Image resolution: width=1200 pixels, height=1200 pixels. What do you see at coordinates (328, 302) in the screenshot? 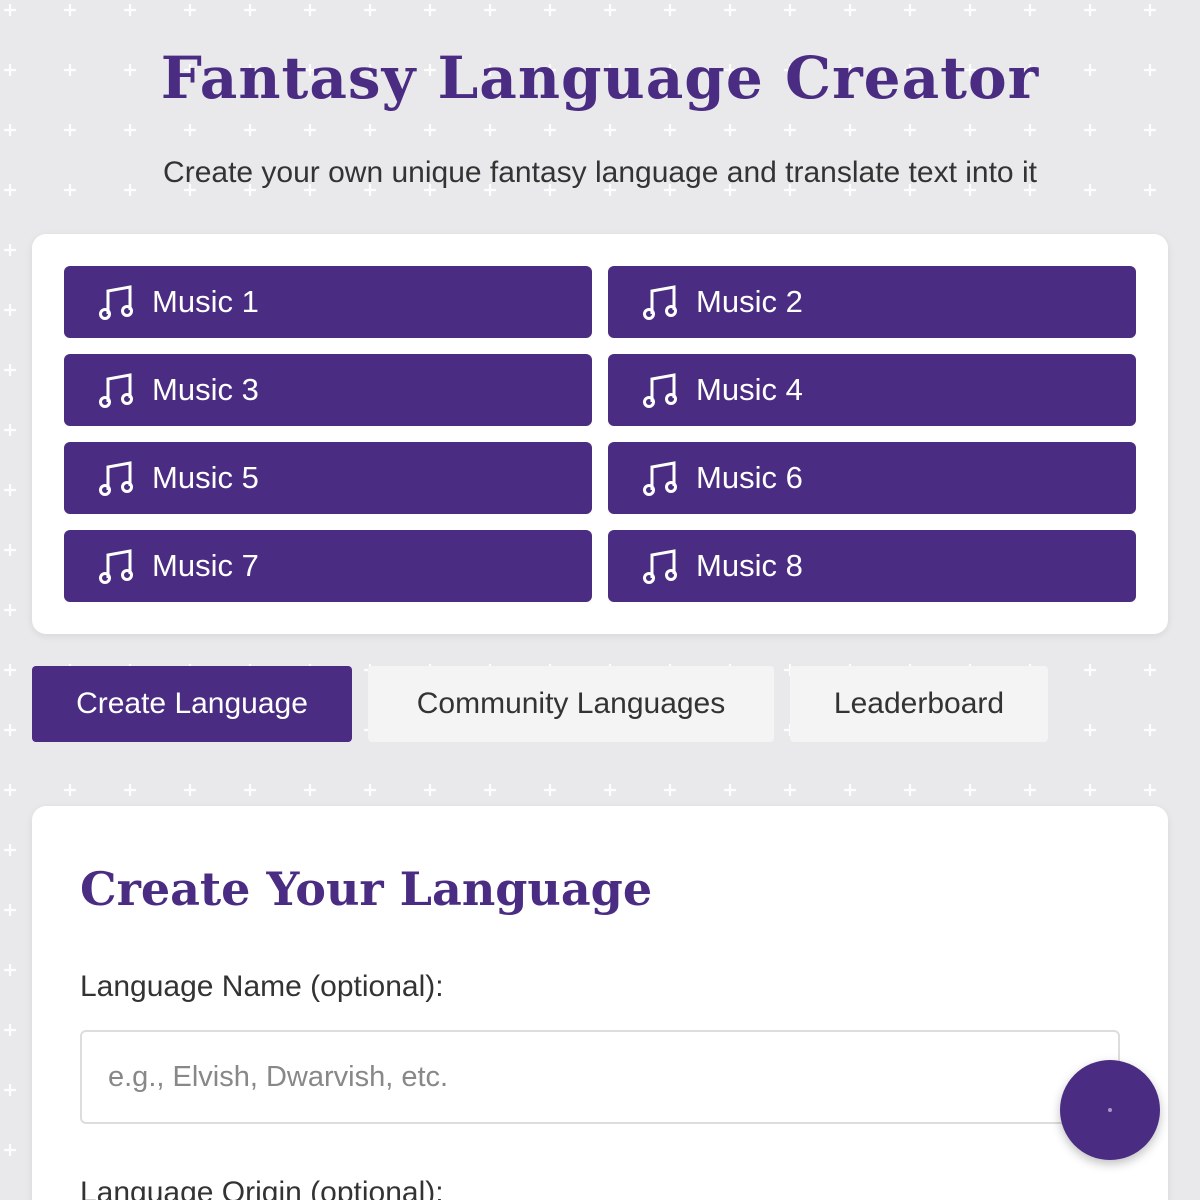
I see `music-button-1: Music 1` at bounding box center [328, 302].